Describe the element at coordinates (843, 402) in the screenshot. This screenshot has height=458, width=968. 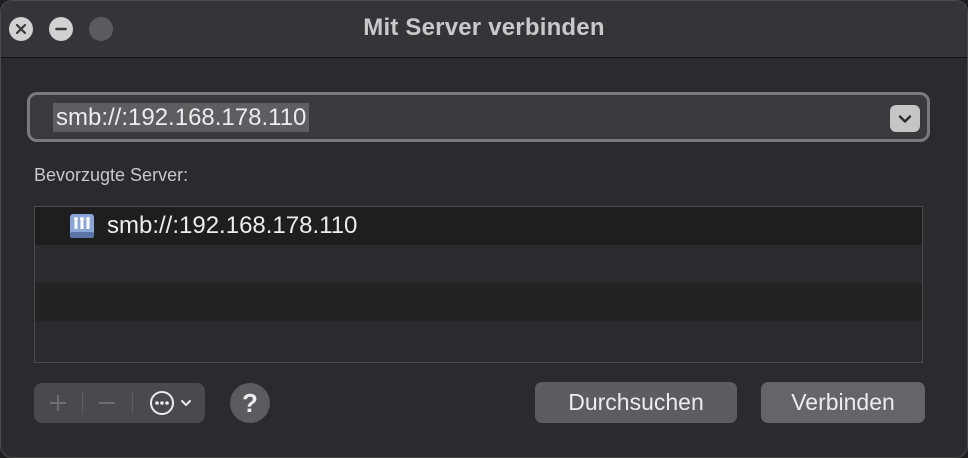
I see `connect-button: Verbinden` at that location.